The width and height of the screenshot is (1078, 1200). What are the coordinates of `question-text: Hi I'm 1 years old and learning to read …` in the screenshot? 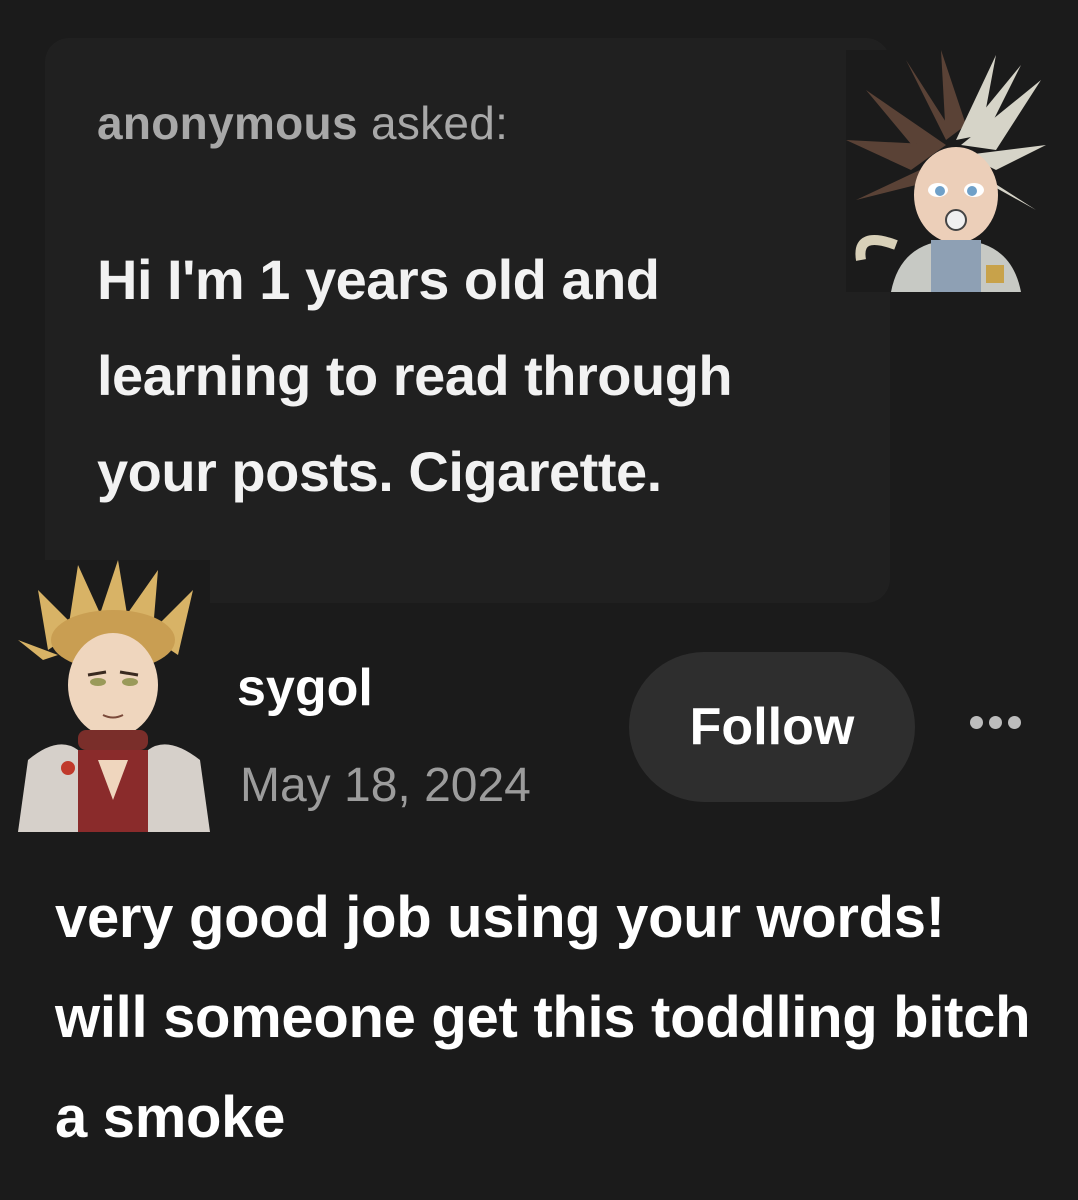 It's located at (415, 375).